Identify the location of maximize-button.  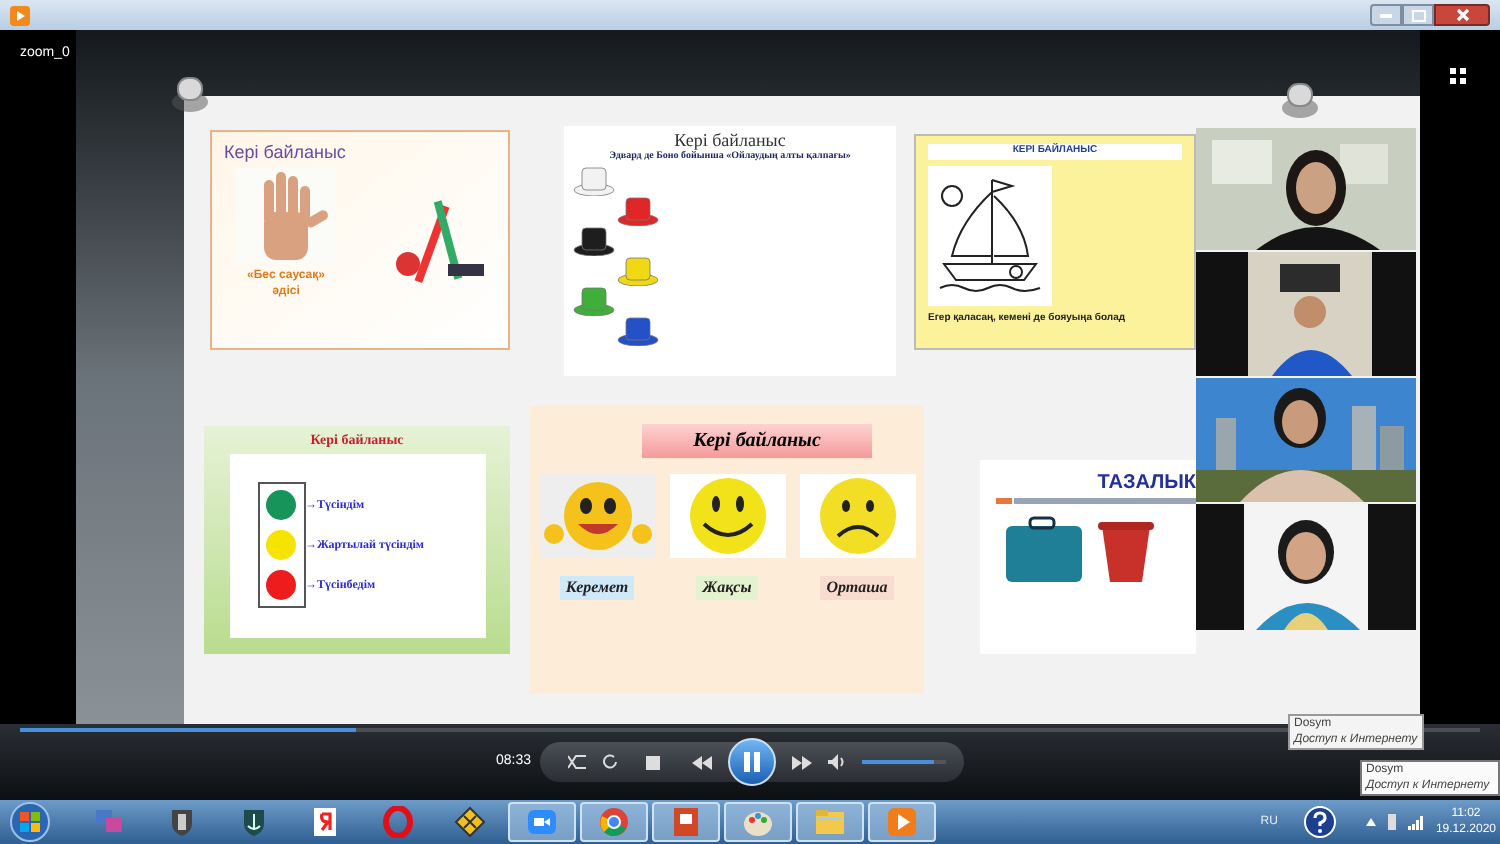
(1418, 15).